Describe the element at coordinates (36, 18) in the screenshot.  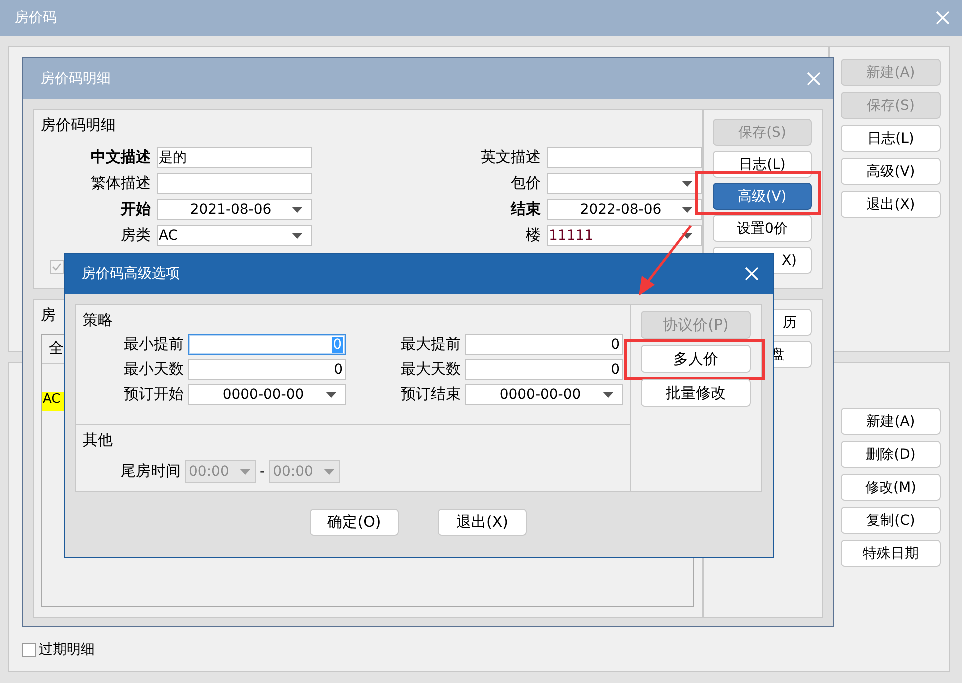
I see `window-title: 房价码` at that location.